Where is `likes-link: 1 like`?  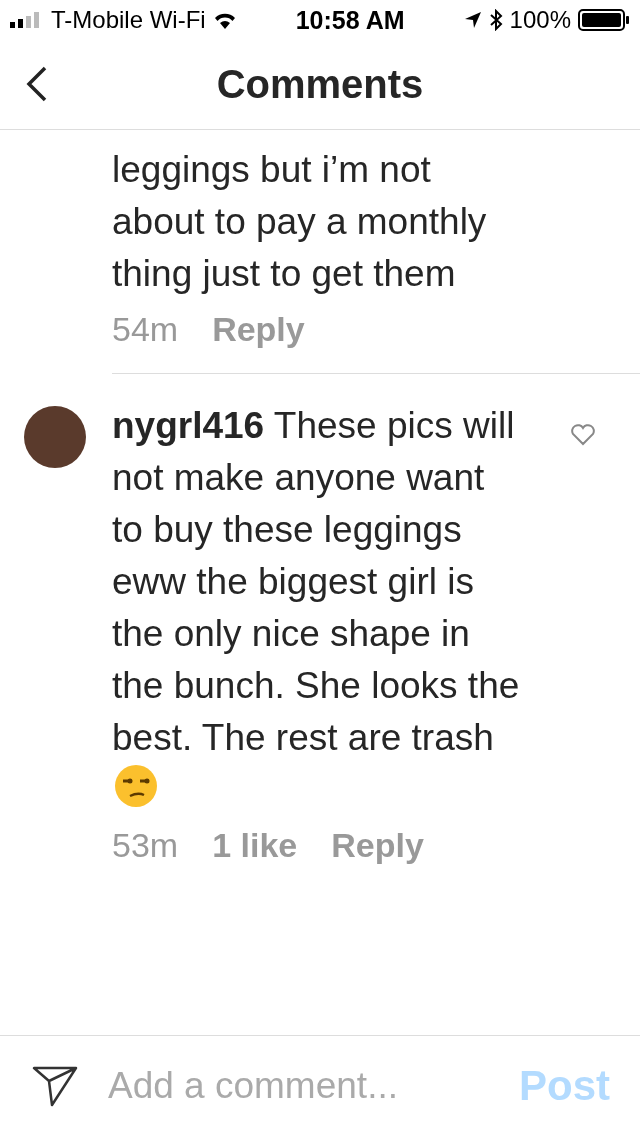 likes-link: 1 like is located at coordinates (255, 845).